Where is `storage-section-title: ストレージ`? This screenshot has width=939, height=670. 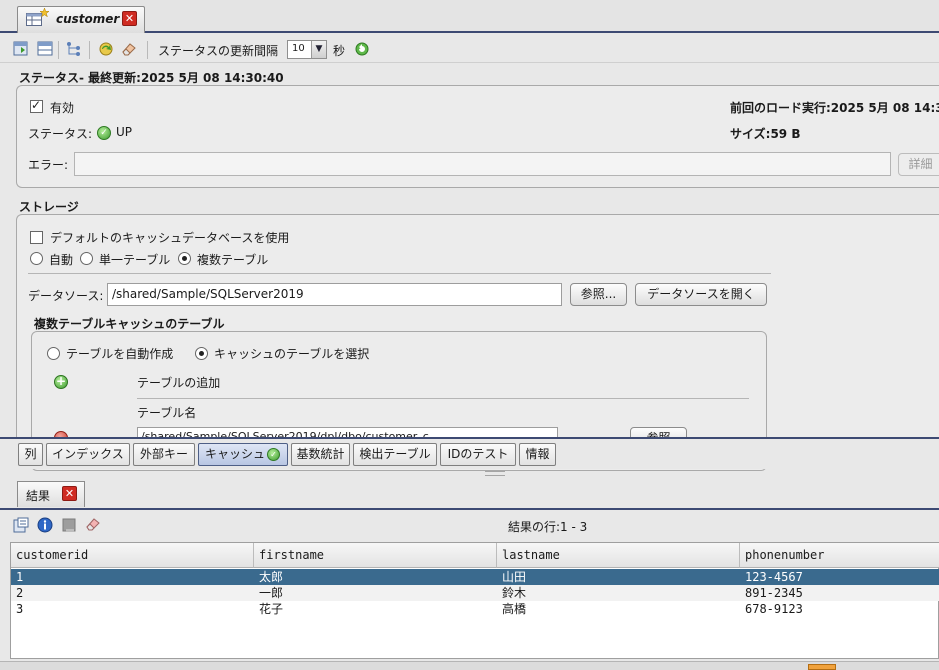
storage-section-title: ストレージ is located at coordinates (49, 207).